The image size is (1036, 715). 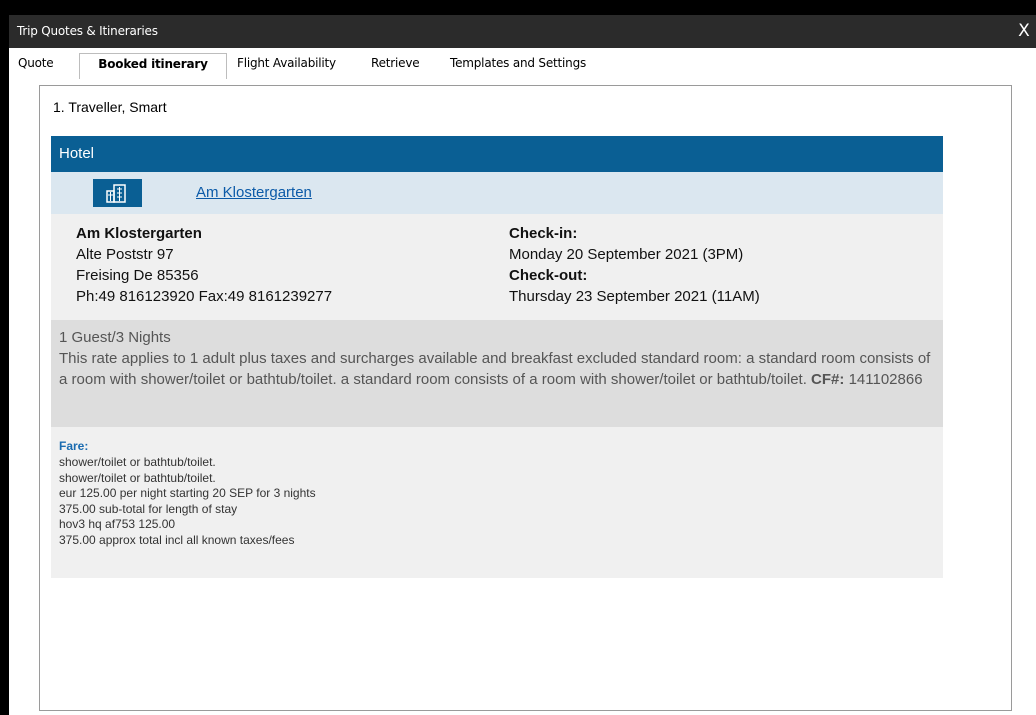 I want to click on building-icon, so click(x=117, y=193).